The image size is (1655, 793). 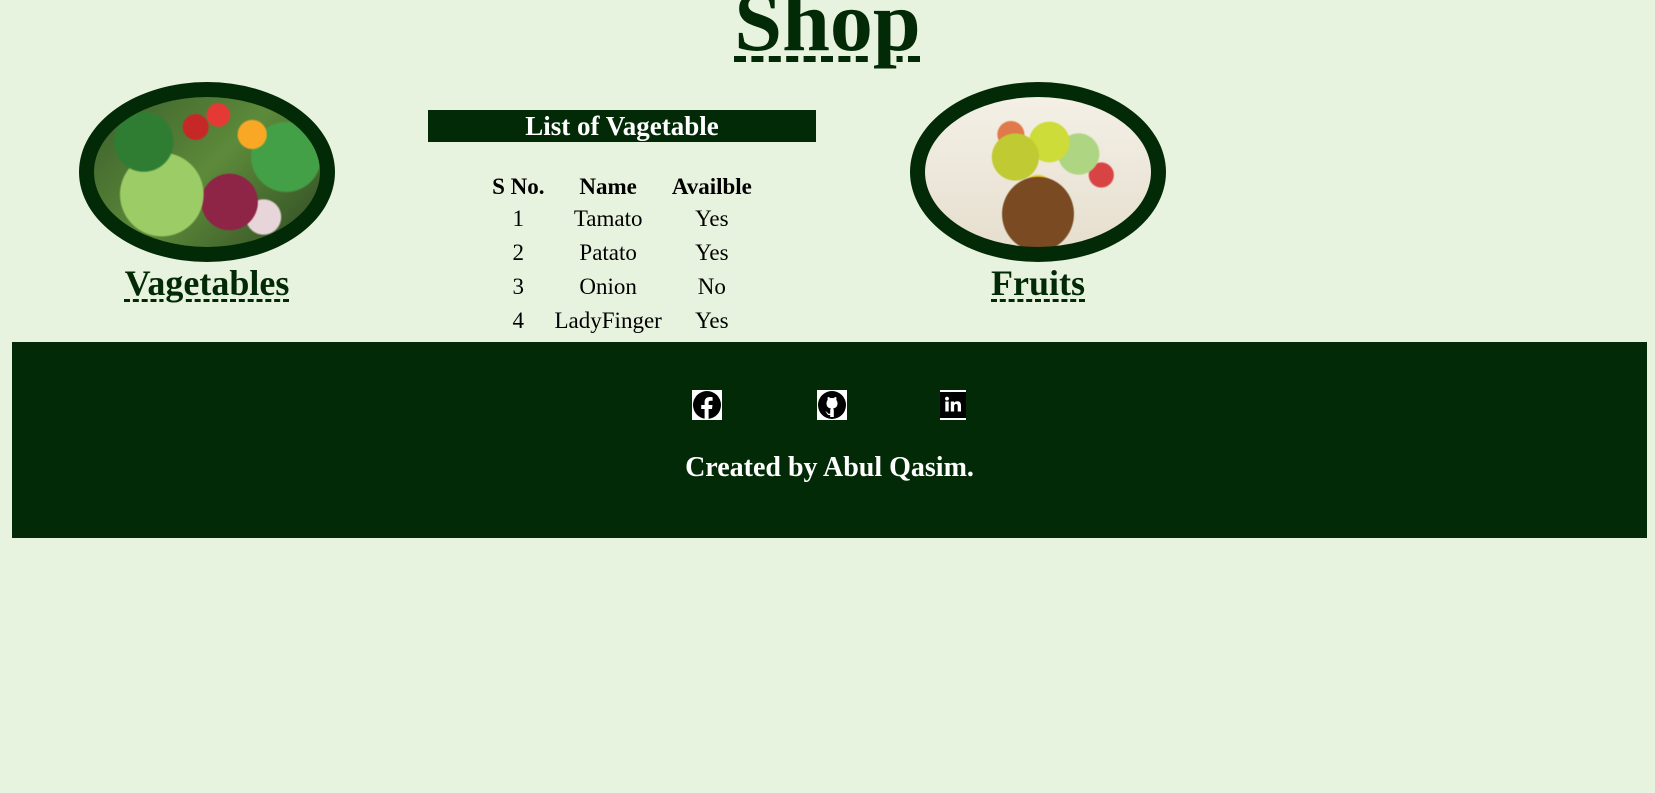 I want to click on fruits-image, so click(x=1038, y=172).